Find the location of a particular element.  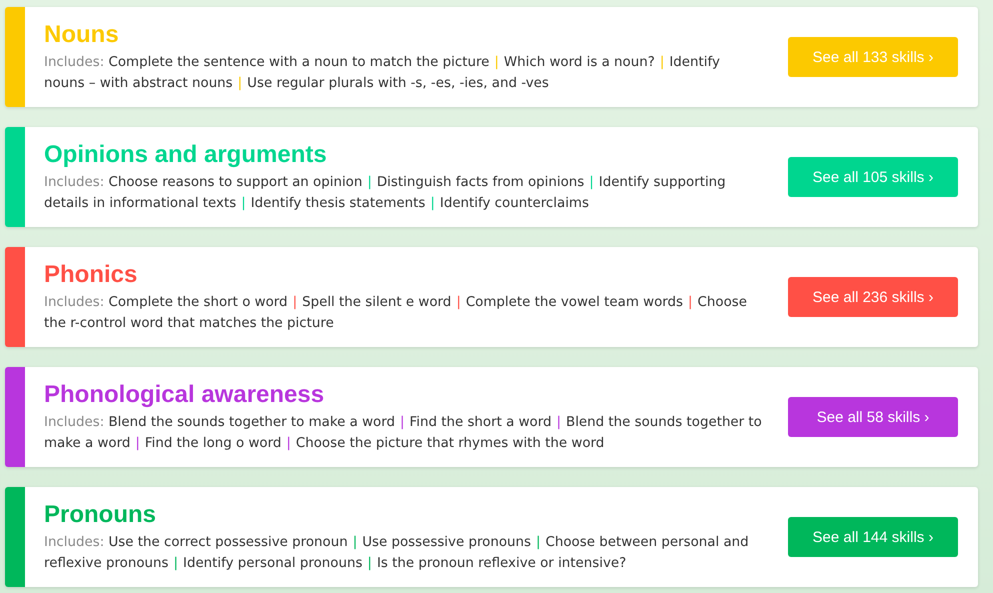

see-all-button: See all 105 skills › is located at coordinates (873, 177).